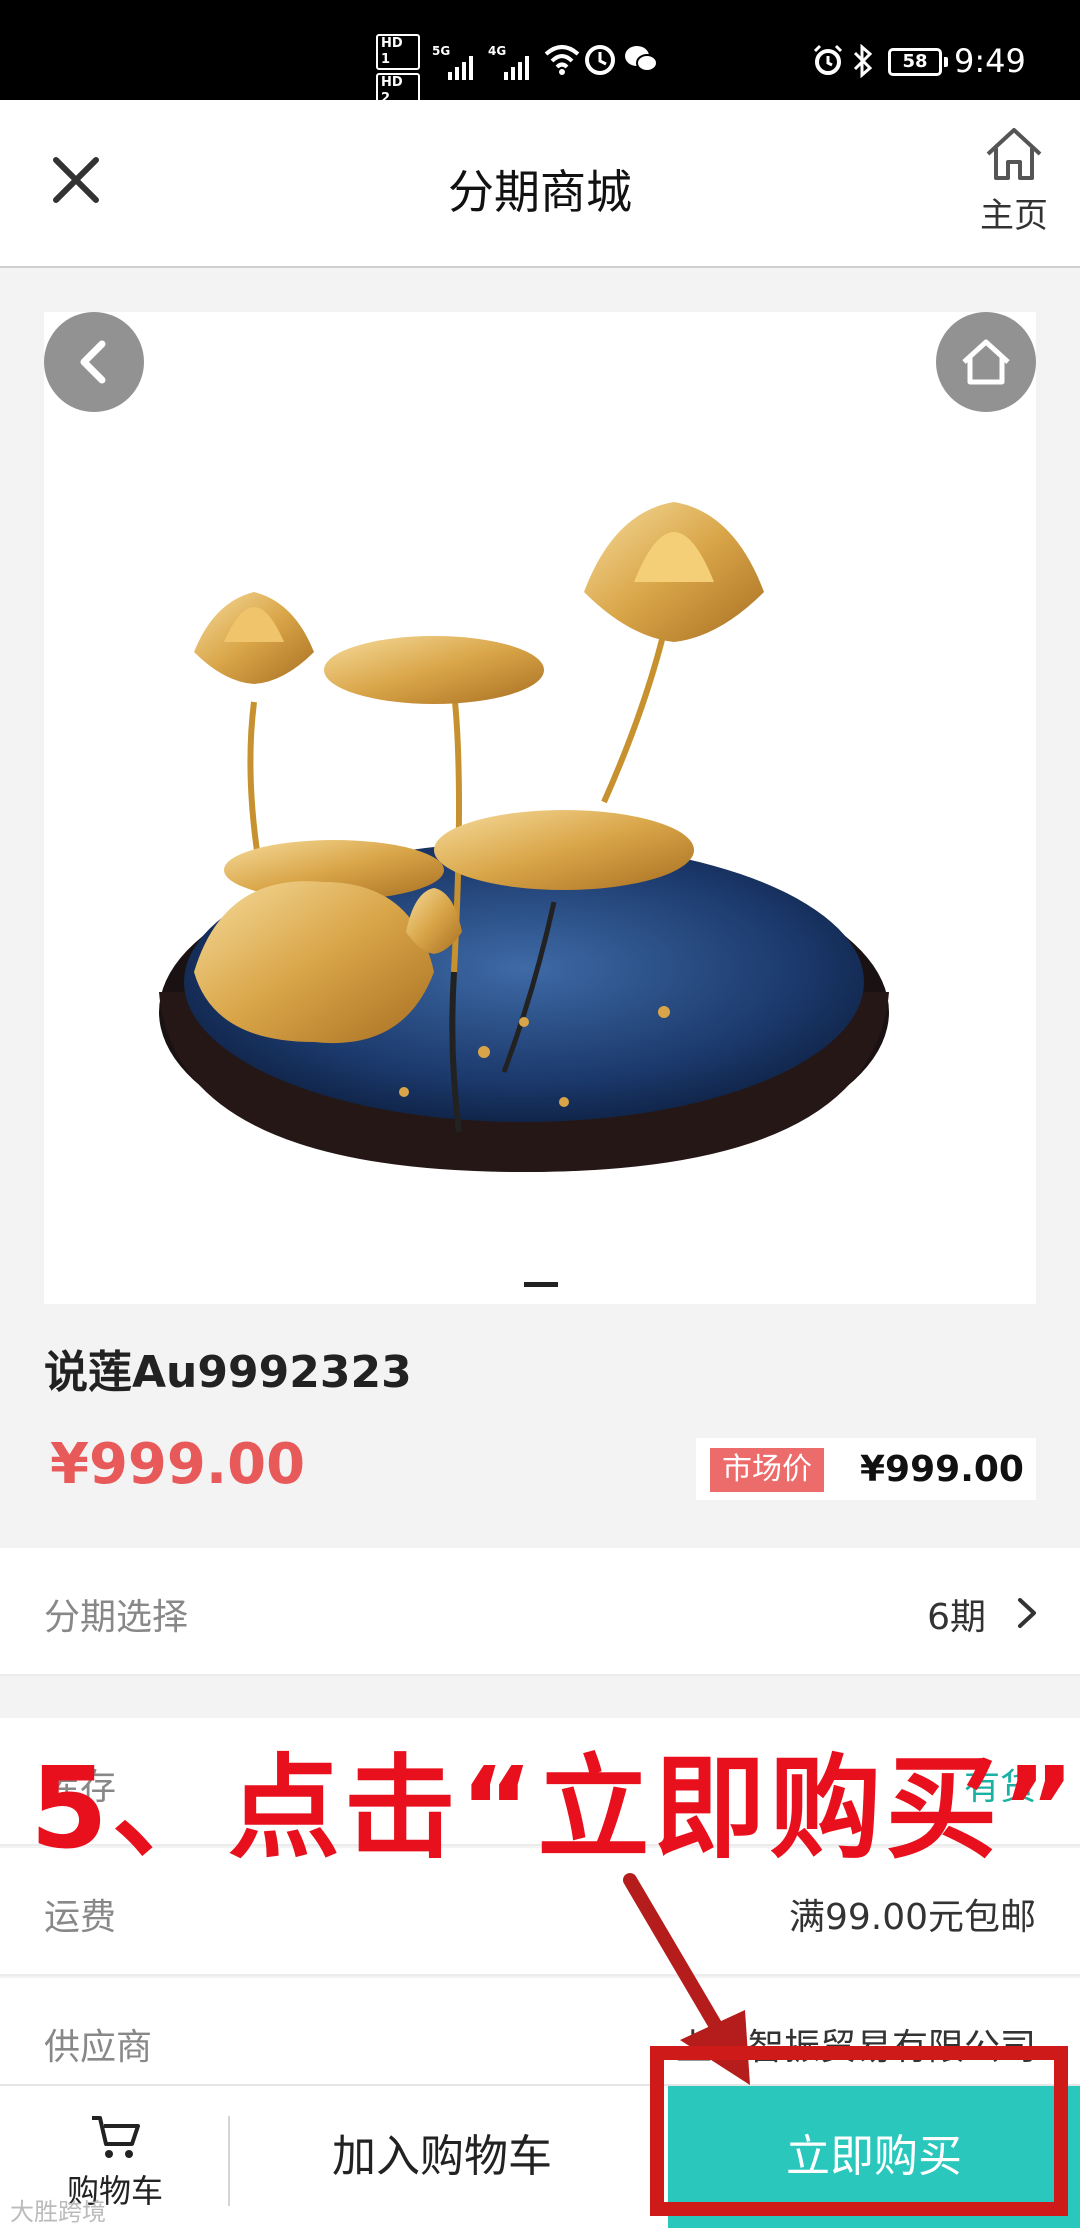 This screenshot has width=1080, height=2228. I want to click on annotation-text: 5、点击“立即购买”, so click(555, 1809).